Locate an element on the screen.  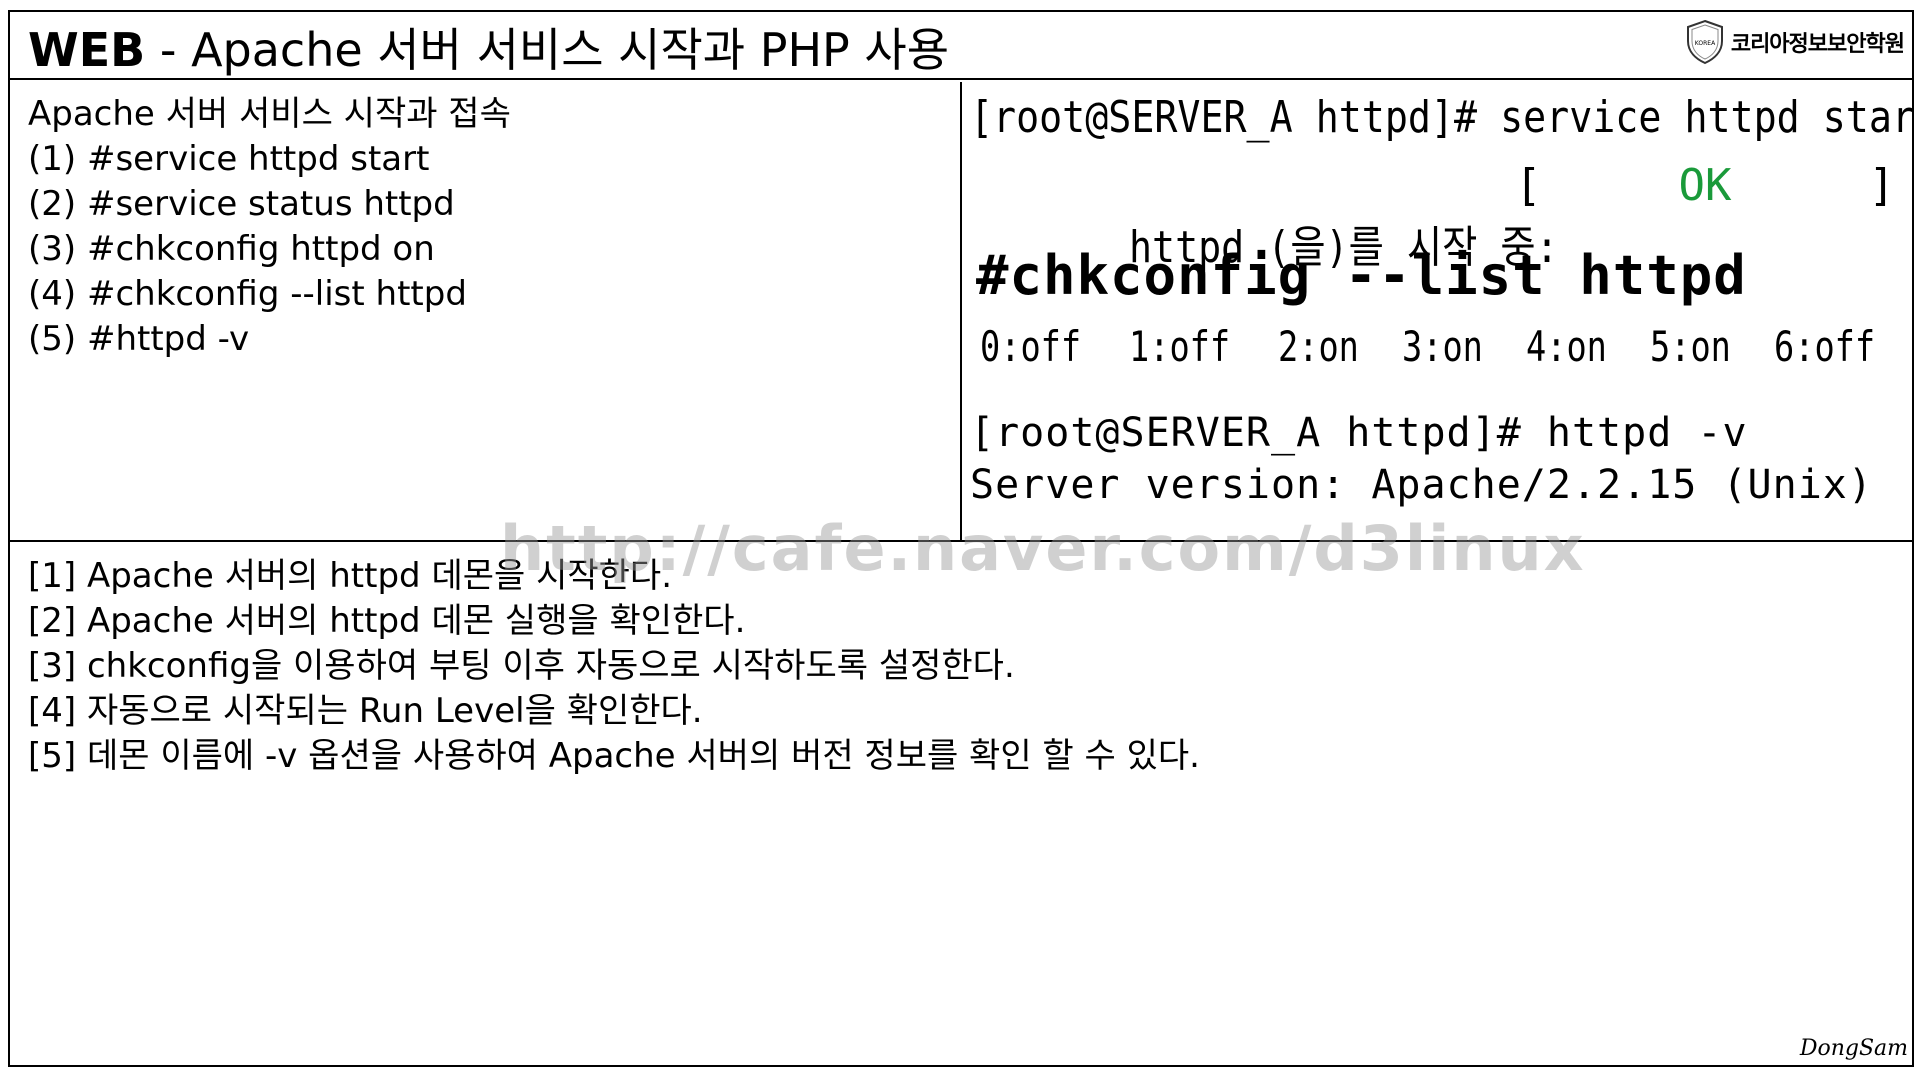
runlevel-item: 0:off is located at coordinates (1031, 346).